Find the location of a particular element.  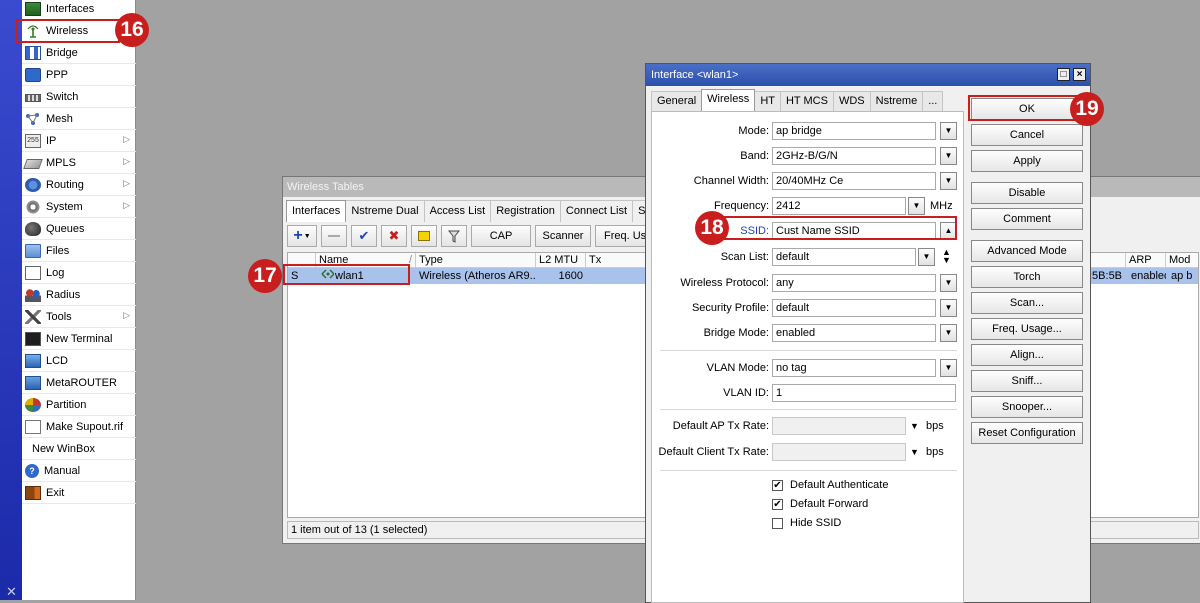

menu-item-routing: Routing ▷ is located at coordinates (79, 185).